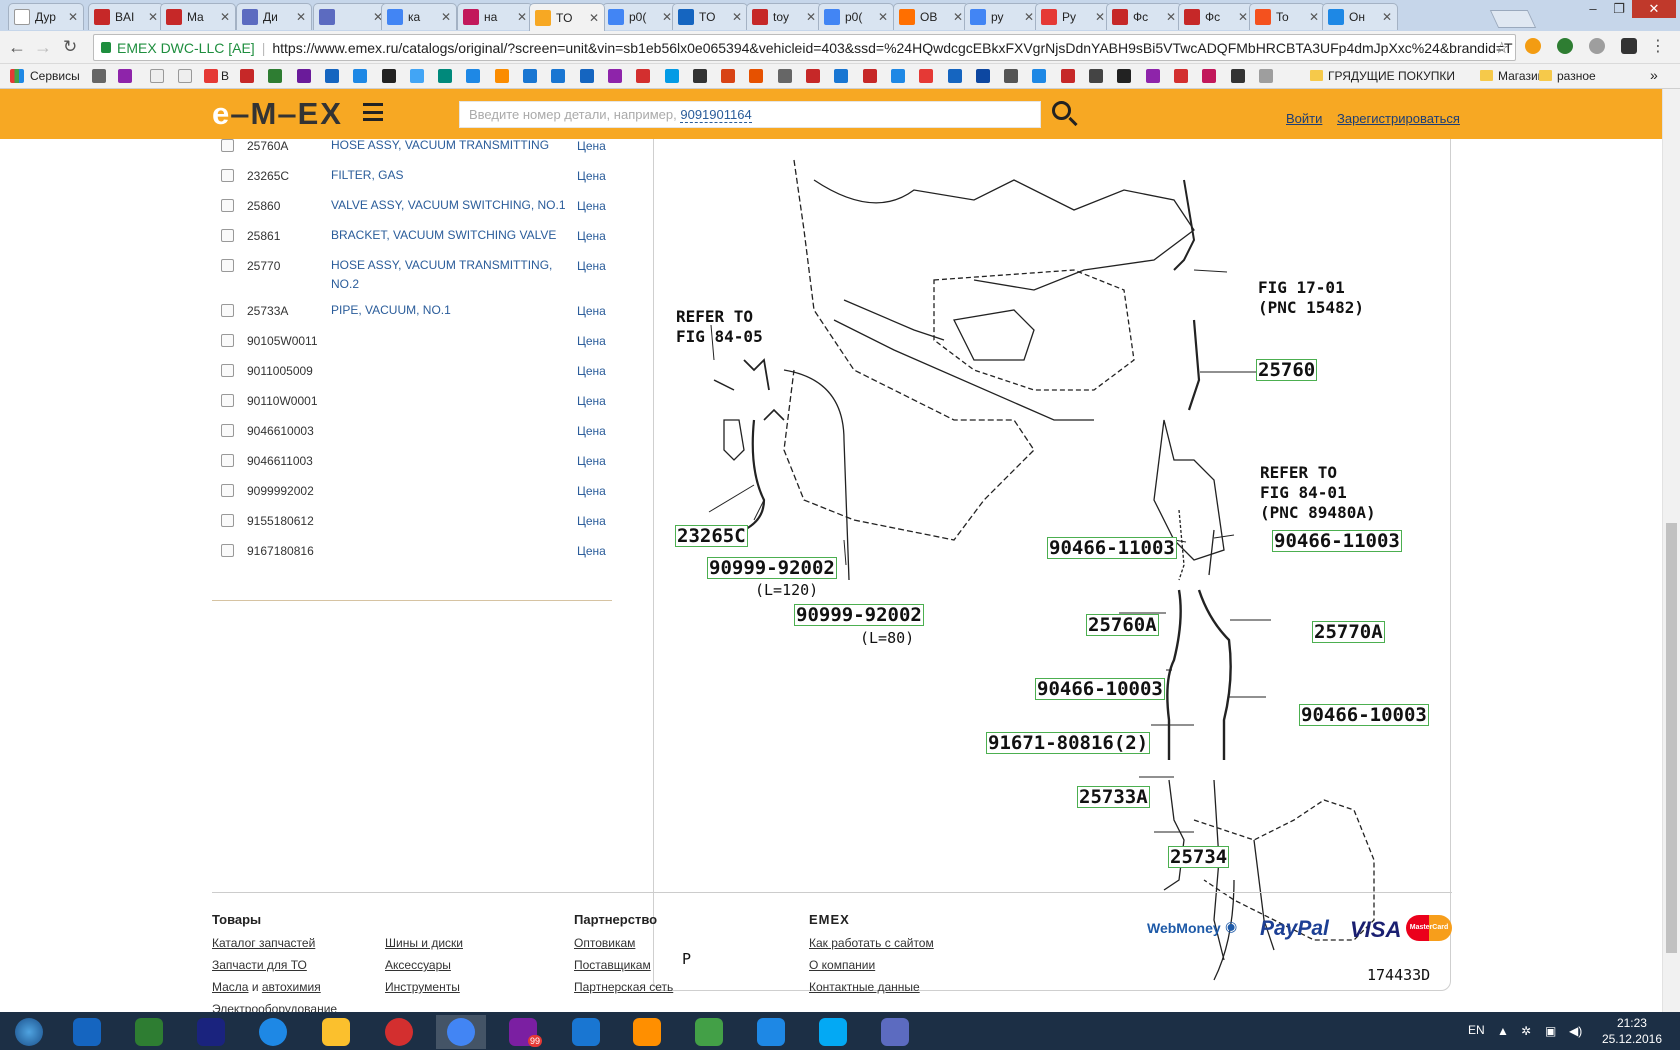 The image size is (1680, 1050). Describe the element at coordinates (336, 1032) in the screenshot. I see `explorer-icon` at that location.